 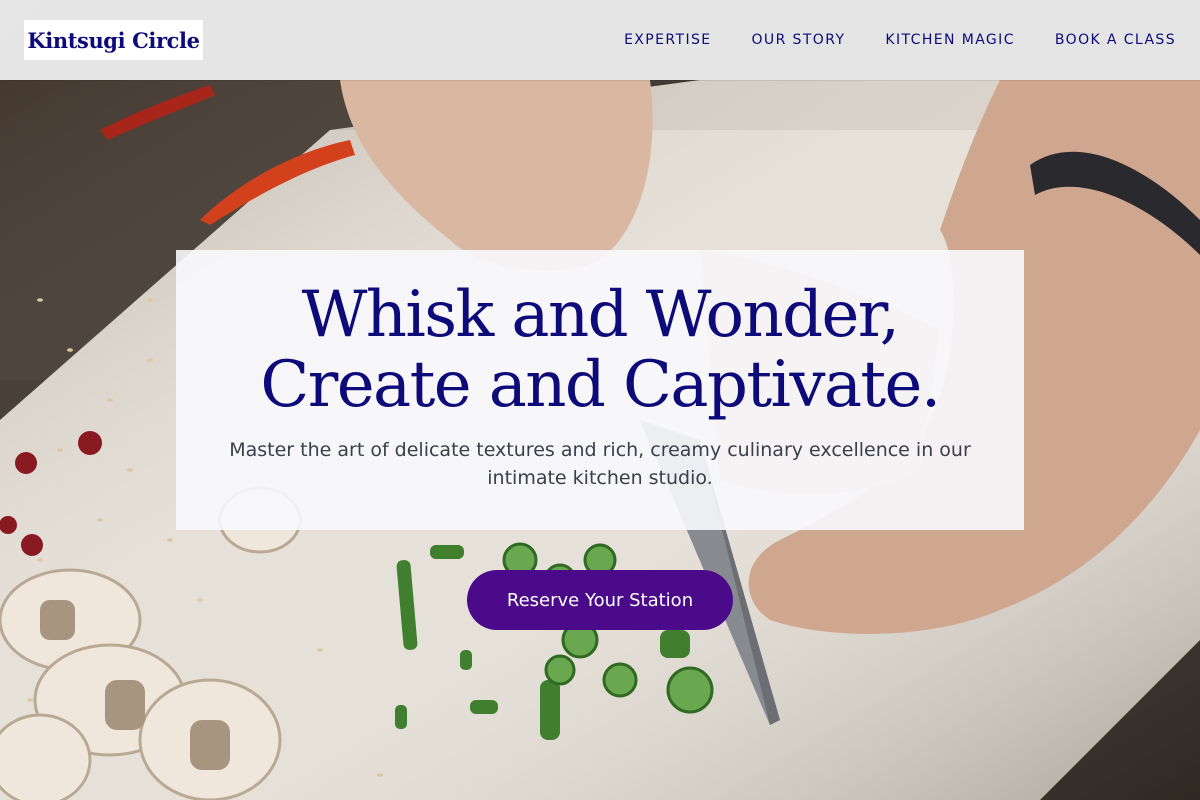 What do you see at coordinates (949, 40) in the screenshot?
I see `nav-link-kitchen-magic: KITCHEN MAGIC` at bounding box center [949, 40].